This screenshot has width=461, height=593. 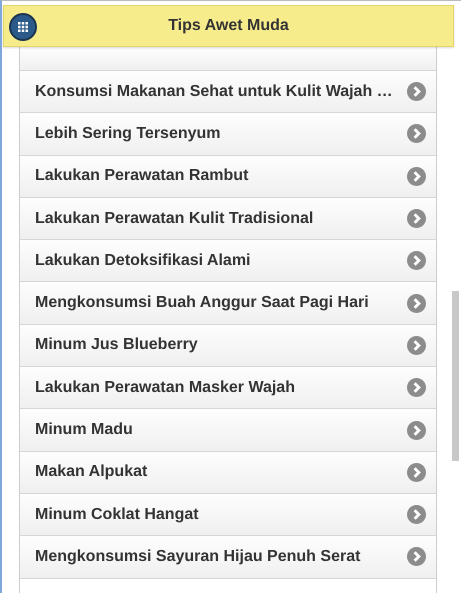 I want to click on list-item: Lakukan Perawatan Masker Wajah, so click(x=228, y=388).